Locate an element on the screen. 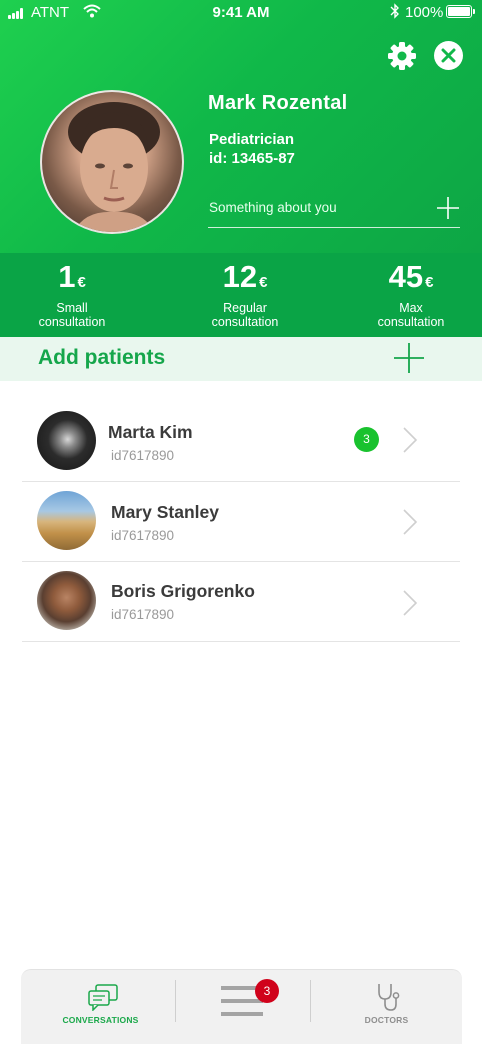 The width and height of the screenshot is (482, 1044). chat-bubbles-icon is located at coordinates (103, 997).